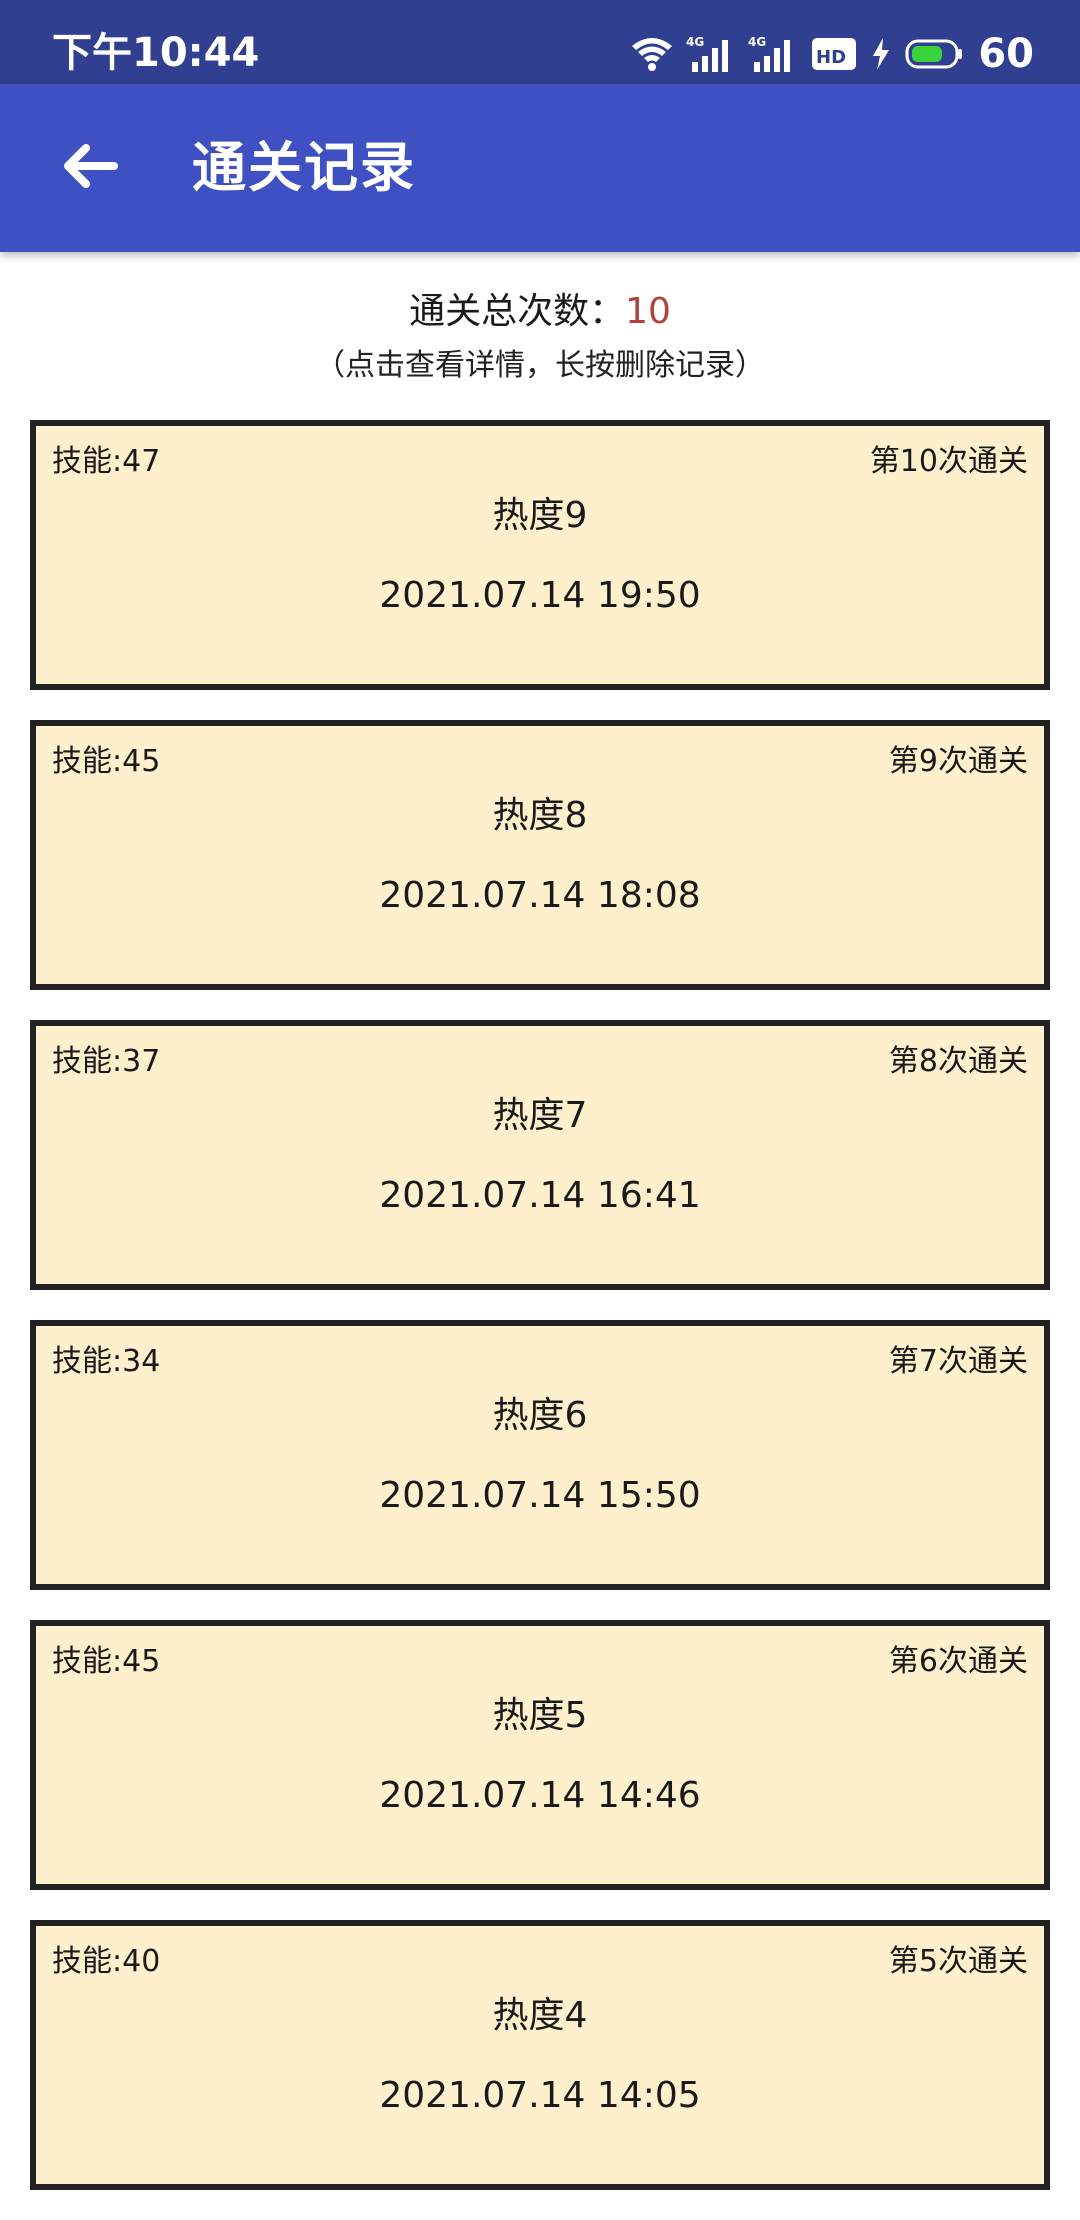 This screenshot has width=1080, height=2220. Describe the element at coordinates (106, 1961) in the screenshot. I see `record-skill: 技能:40` at that location.